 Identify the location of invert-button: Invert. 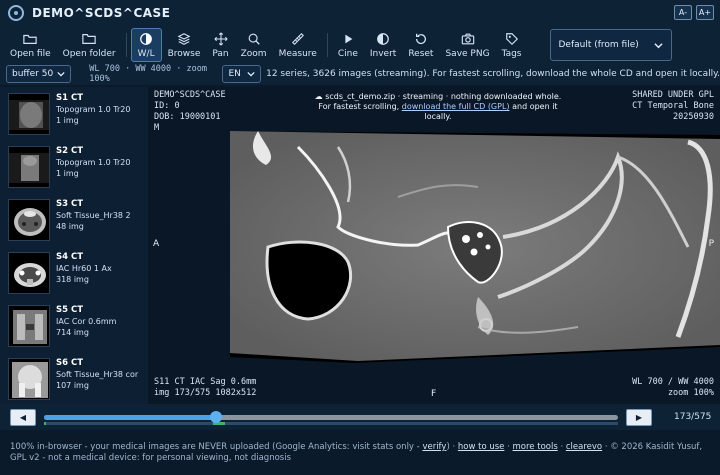
(383, 45).